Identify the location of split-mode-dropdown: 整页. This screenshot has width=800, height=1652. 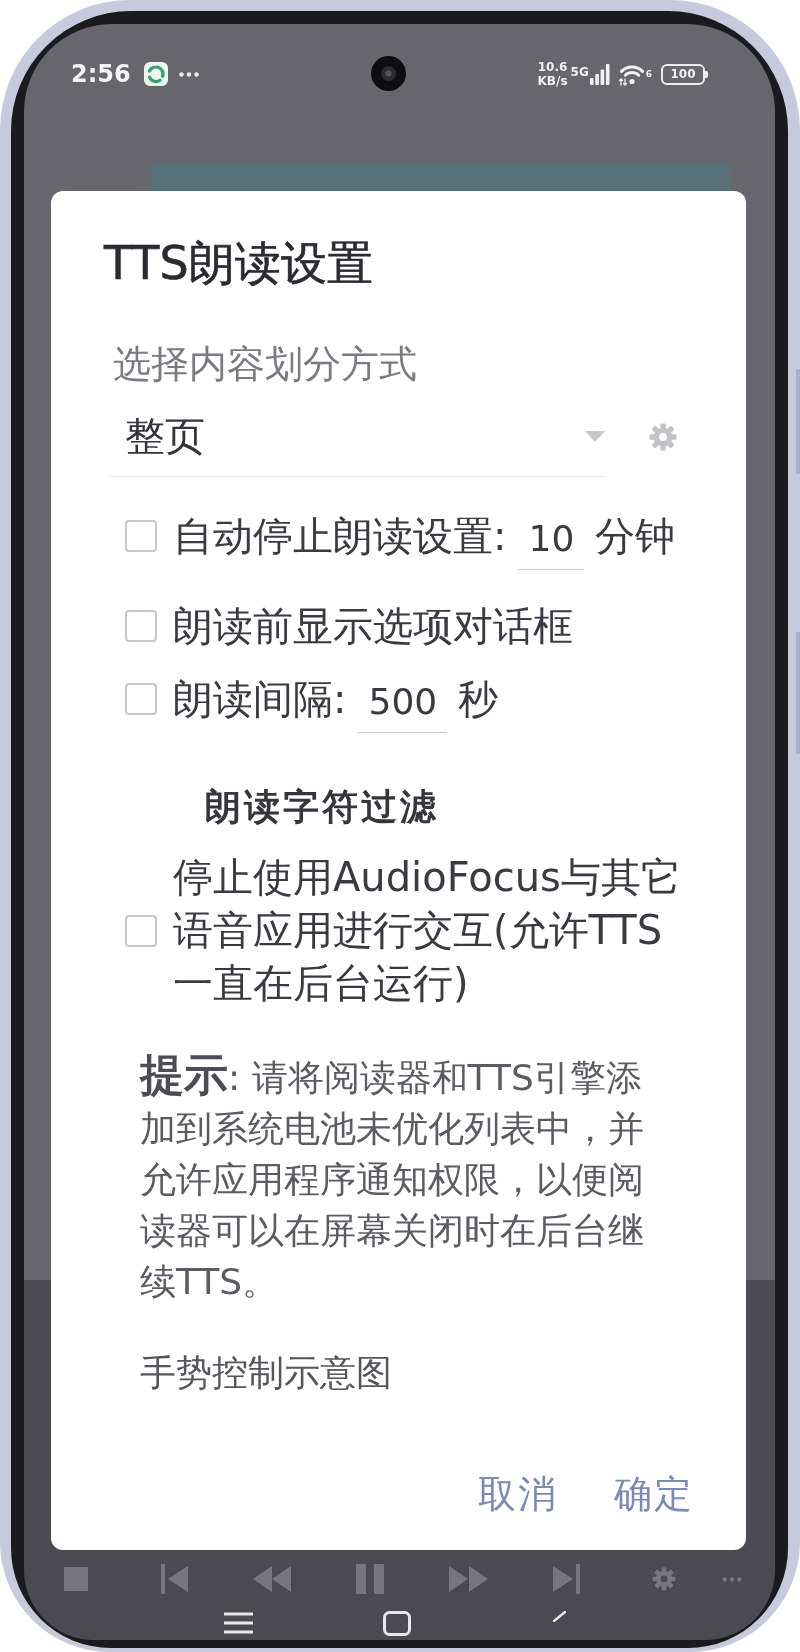
(358, 436).